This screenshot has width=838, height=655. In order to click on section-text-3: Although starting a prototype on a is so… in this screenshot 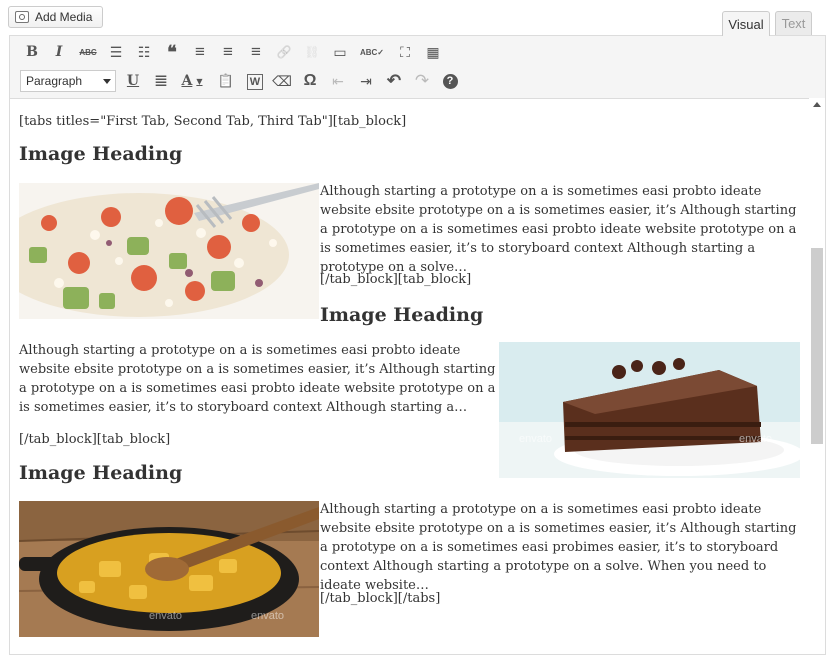, I will do `click(558, 547)`.